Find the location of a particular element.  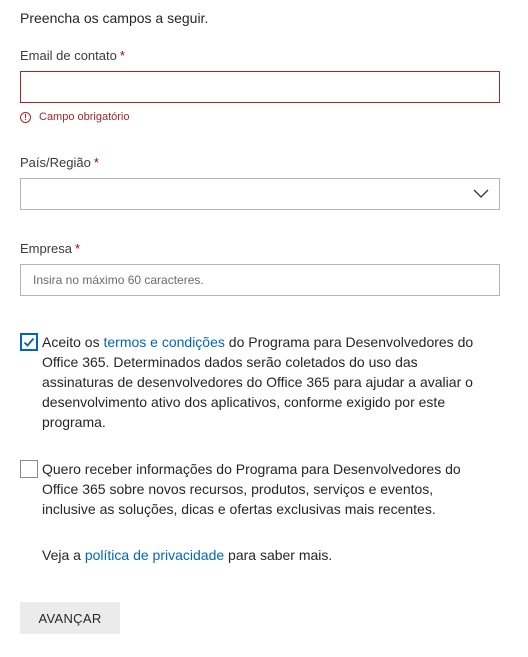

company-field-wrapper is located at coordinates (260, 280).